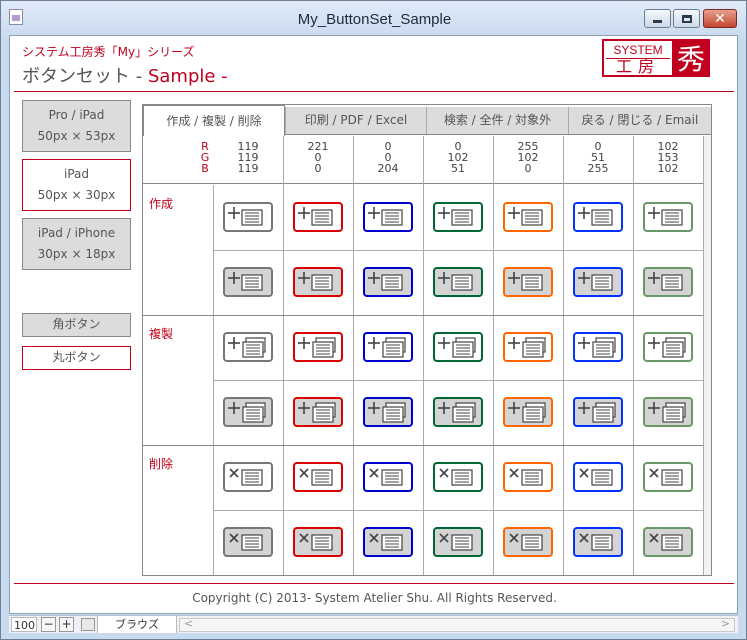 The height and width of the screenshot is (640, 747). I want to click on vertical-scrollbar, so click(707, 355).